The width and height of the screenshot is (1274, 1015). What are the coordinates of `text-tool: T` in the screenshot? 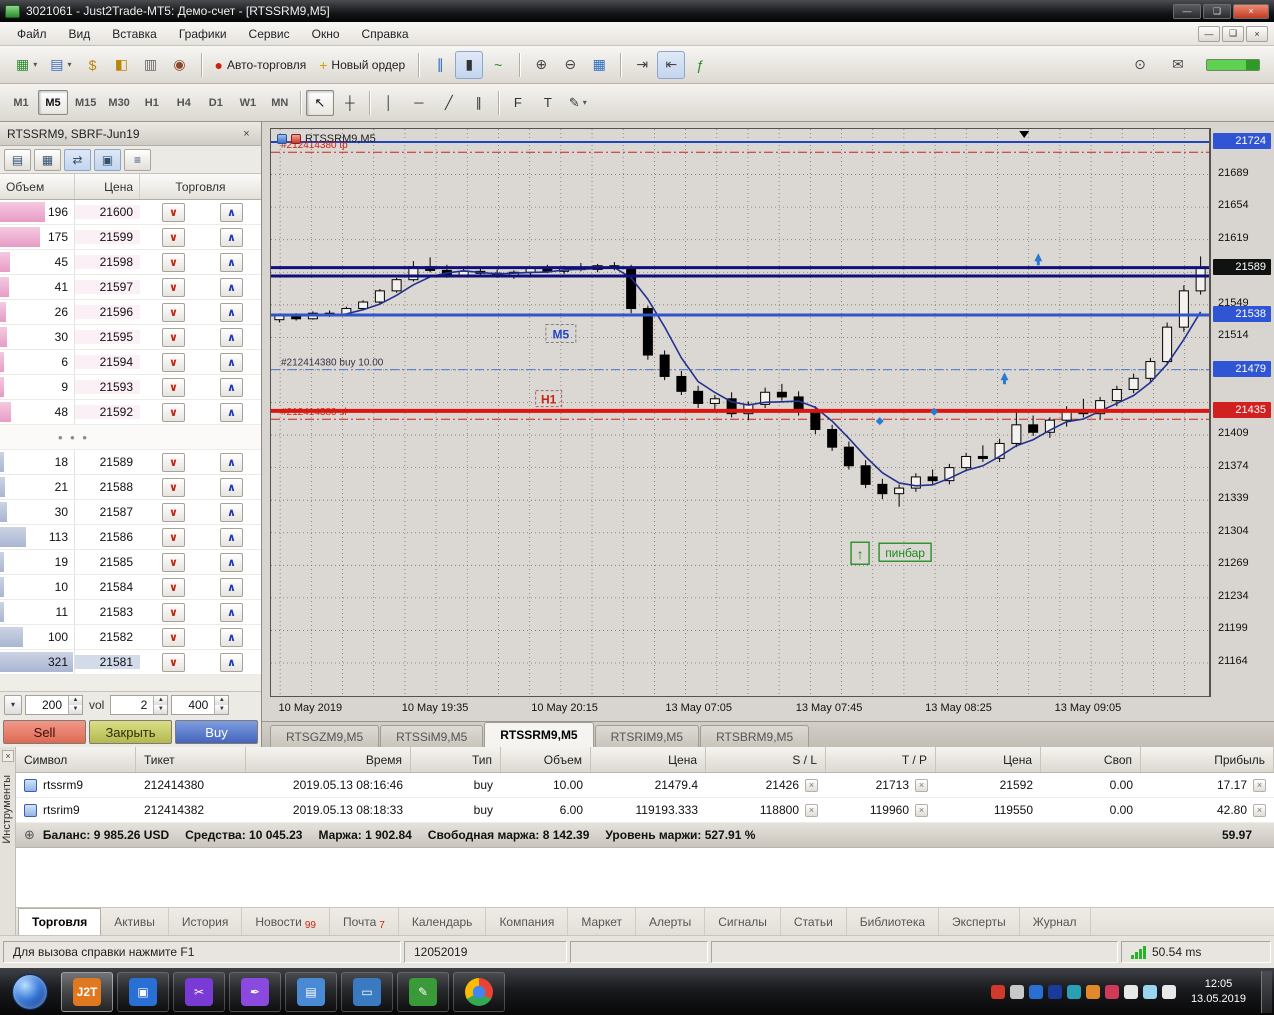 It's located at (548, 103).